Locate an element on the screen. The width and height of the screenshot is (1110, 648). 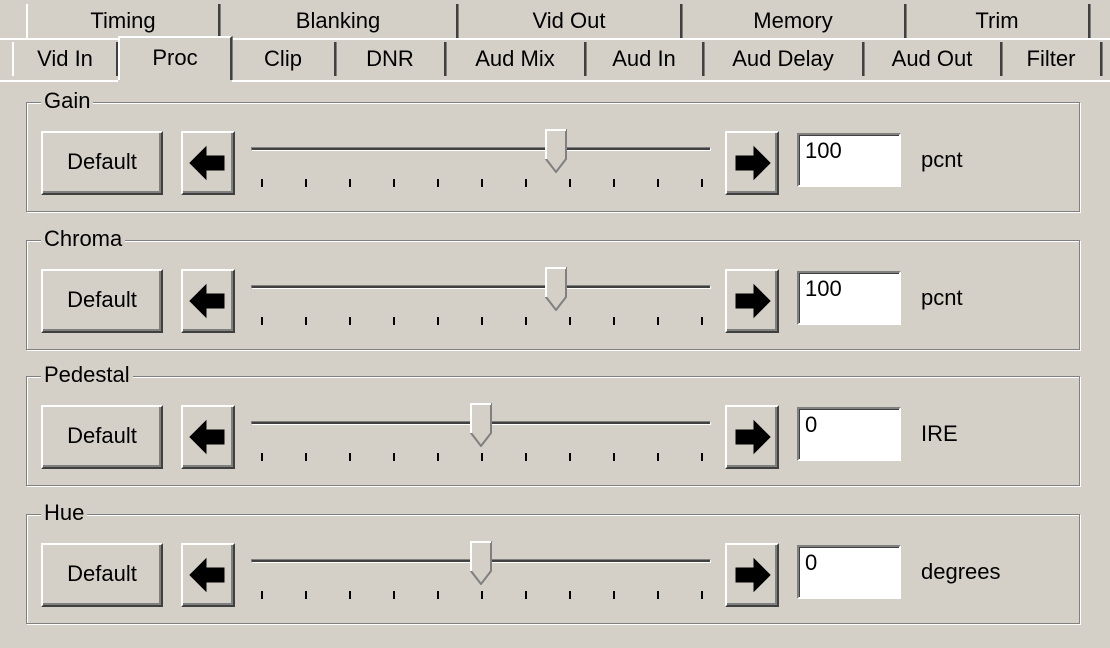
tab-label: Aud Delay is located at coordinates (783, 58).